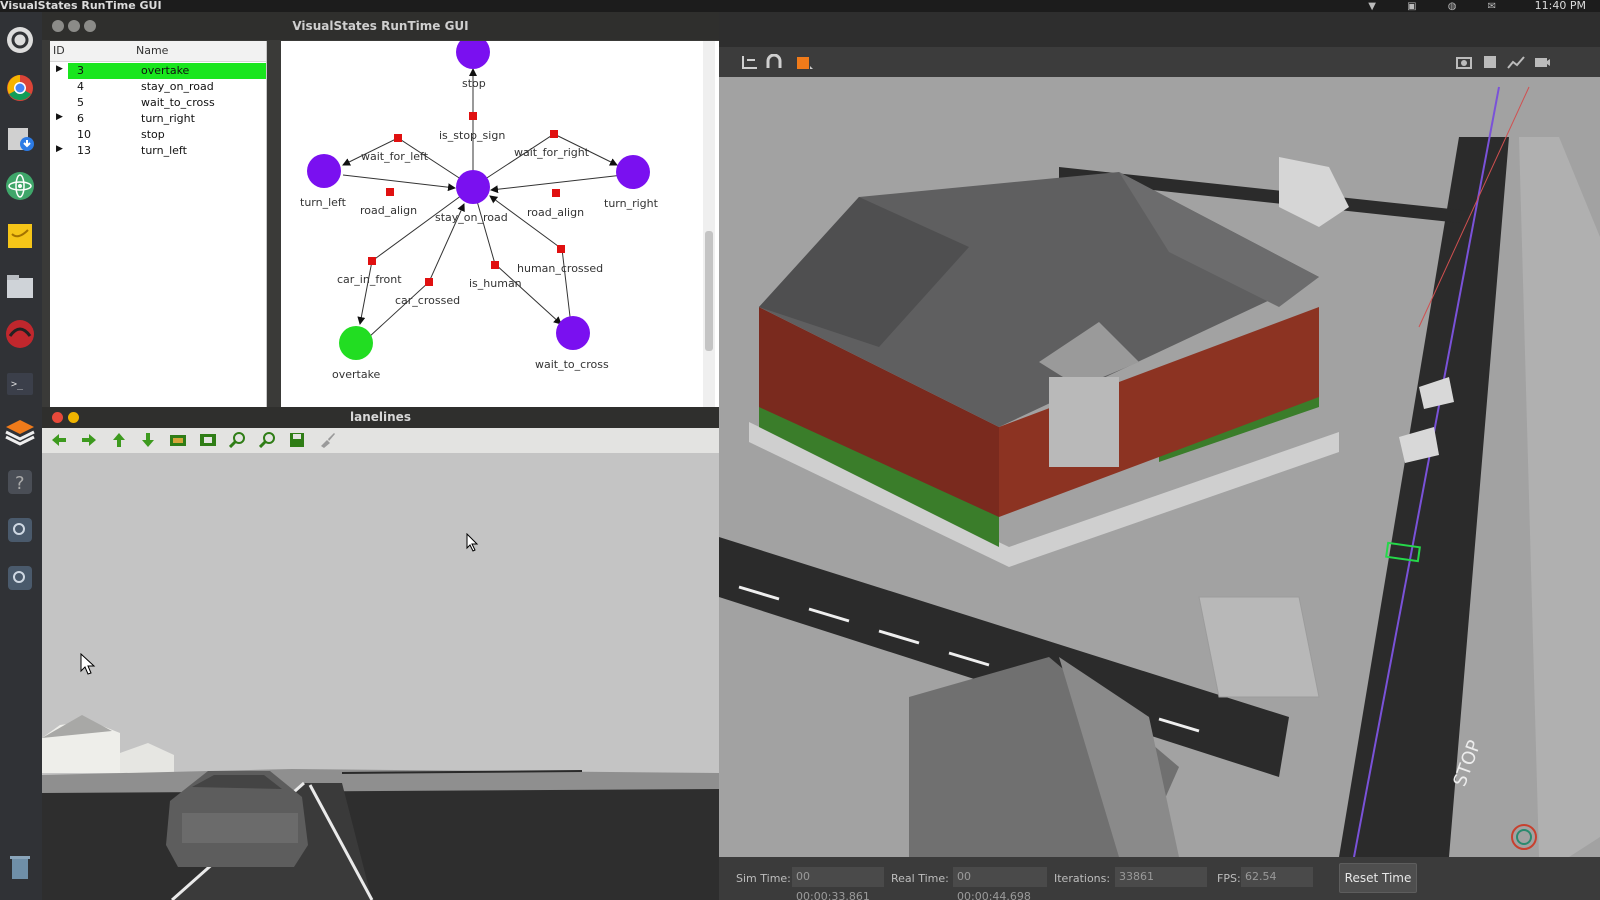 The width and height of the screenshot is (1600, 900). What do you see at coordinates (90, 26) in the screenshot?
I see `maximize-button` at bounding box center [90, 26].